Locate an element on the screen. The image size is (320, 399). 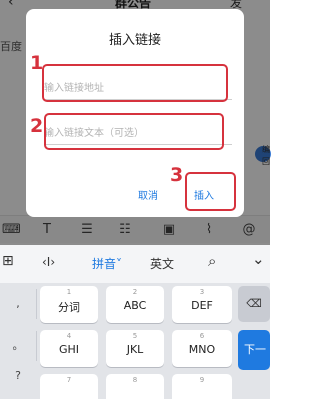
key-1-segment: 1 分词 is located at coordinates (69, 304).